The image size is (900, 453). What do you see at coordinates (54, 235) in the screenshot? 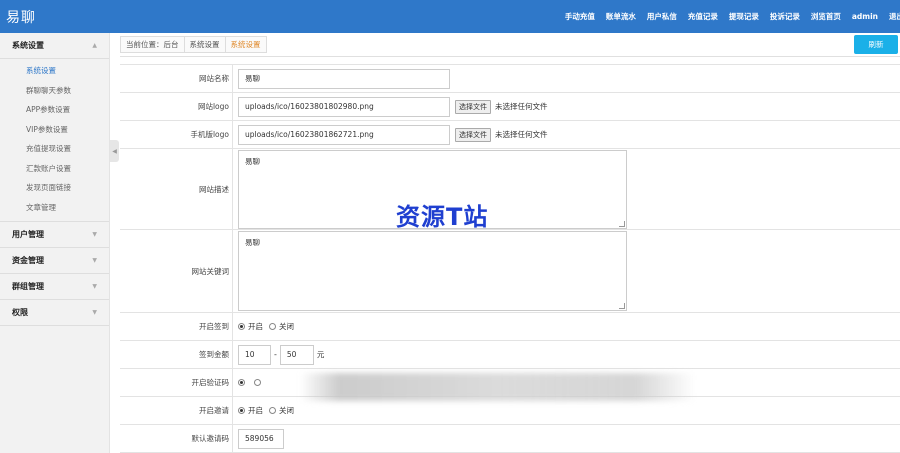
I see `sidebar-group-users: 用户管理 ▼` at bounding box center [54, 235].